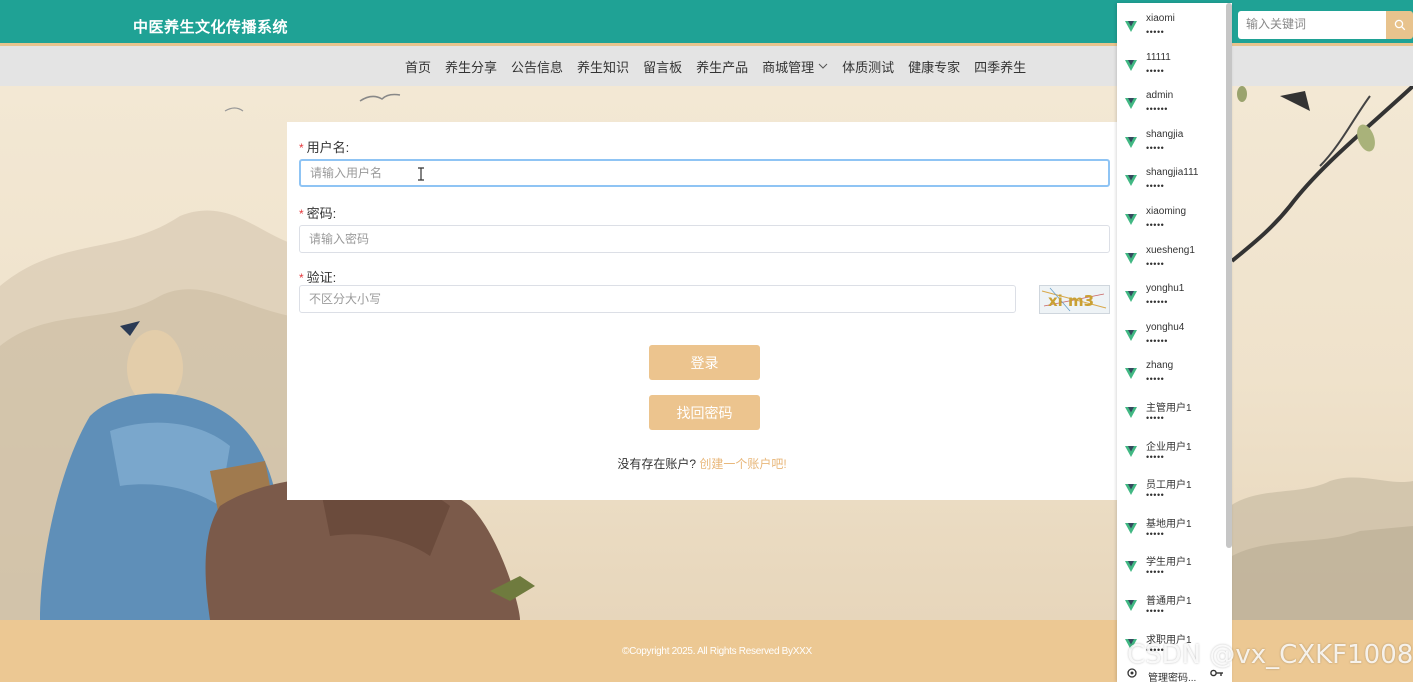 The height and width of the screenshot is (682, 1413). I want to click on password-label: * 密码:, so click(317, 212).